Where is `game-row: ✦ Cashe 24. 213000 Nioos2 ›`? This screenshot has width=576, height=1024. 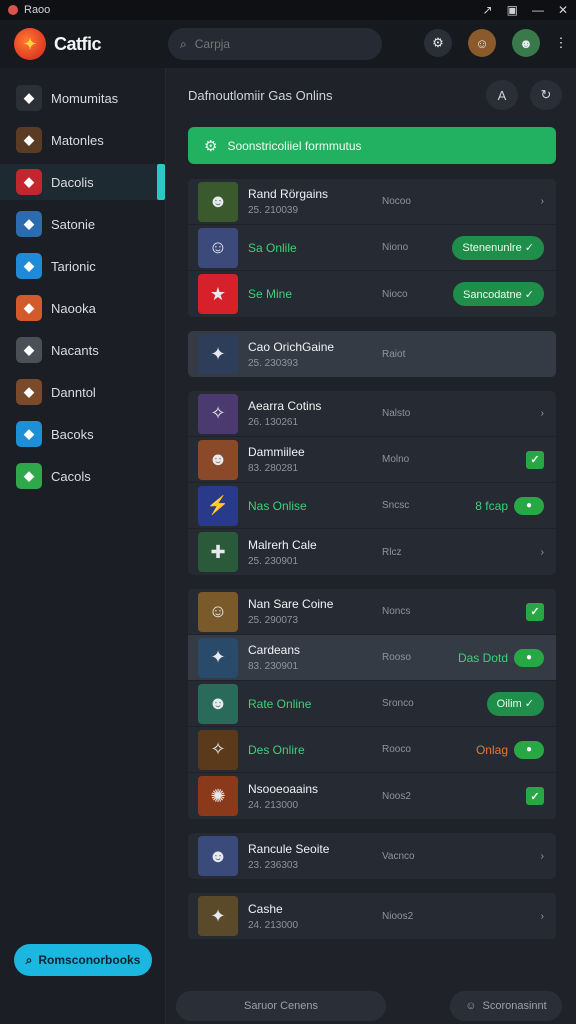 game-row: ✦ Cashe 24. 213000 Nioos2 › is located at coordinates (372, 916).